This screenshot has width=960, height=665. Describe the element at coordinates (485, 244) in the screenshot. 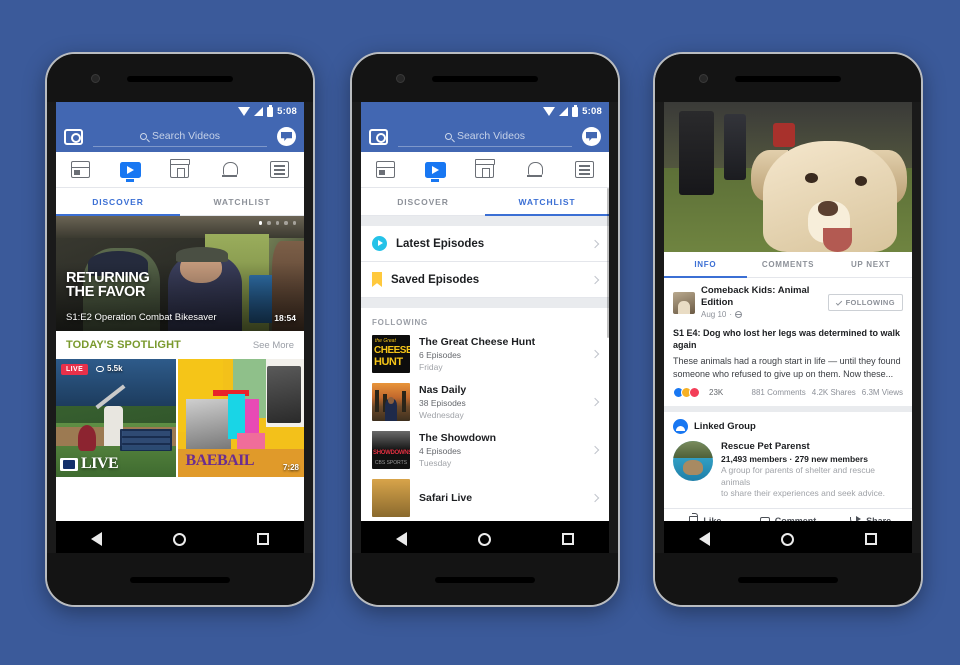

I see `row-latest-episodes: Latest Episodes` at that location.